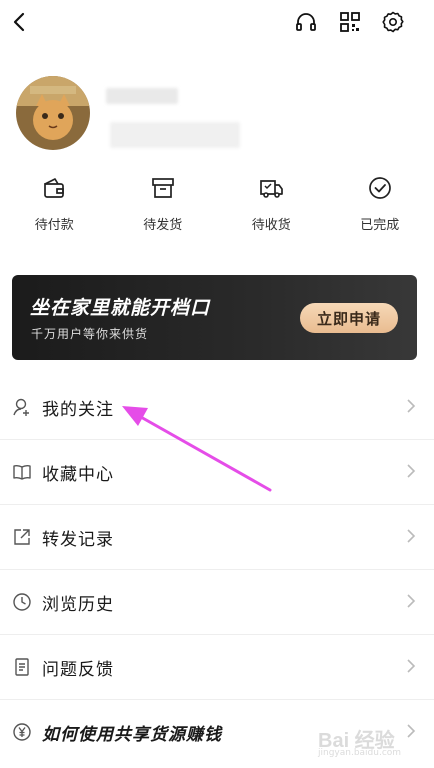  I want to click on order-label: 待发货, so click(163, 225).